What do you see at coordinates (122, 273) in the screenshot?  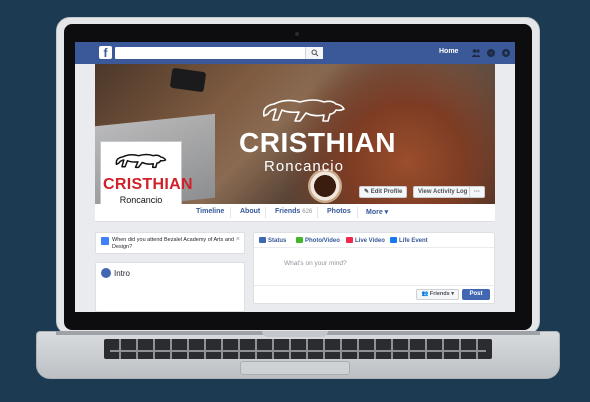 I see `intro-title: Intro` at bounding box center [122, 273].